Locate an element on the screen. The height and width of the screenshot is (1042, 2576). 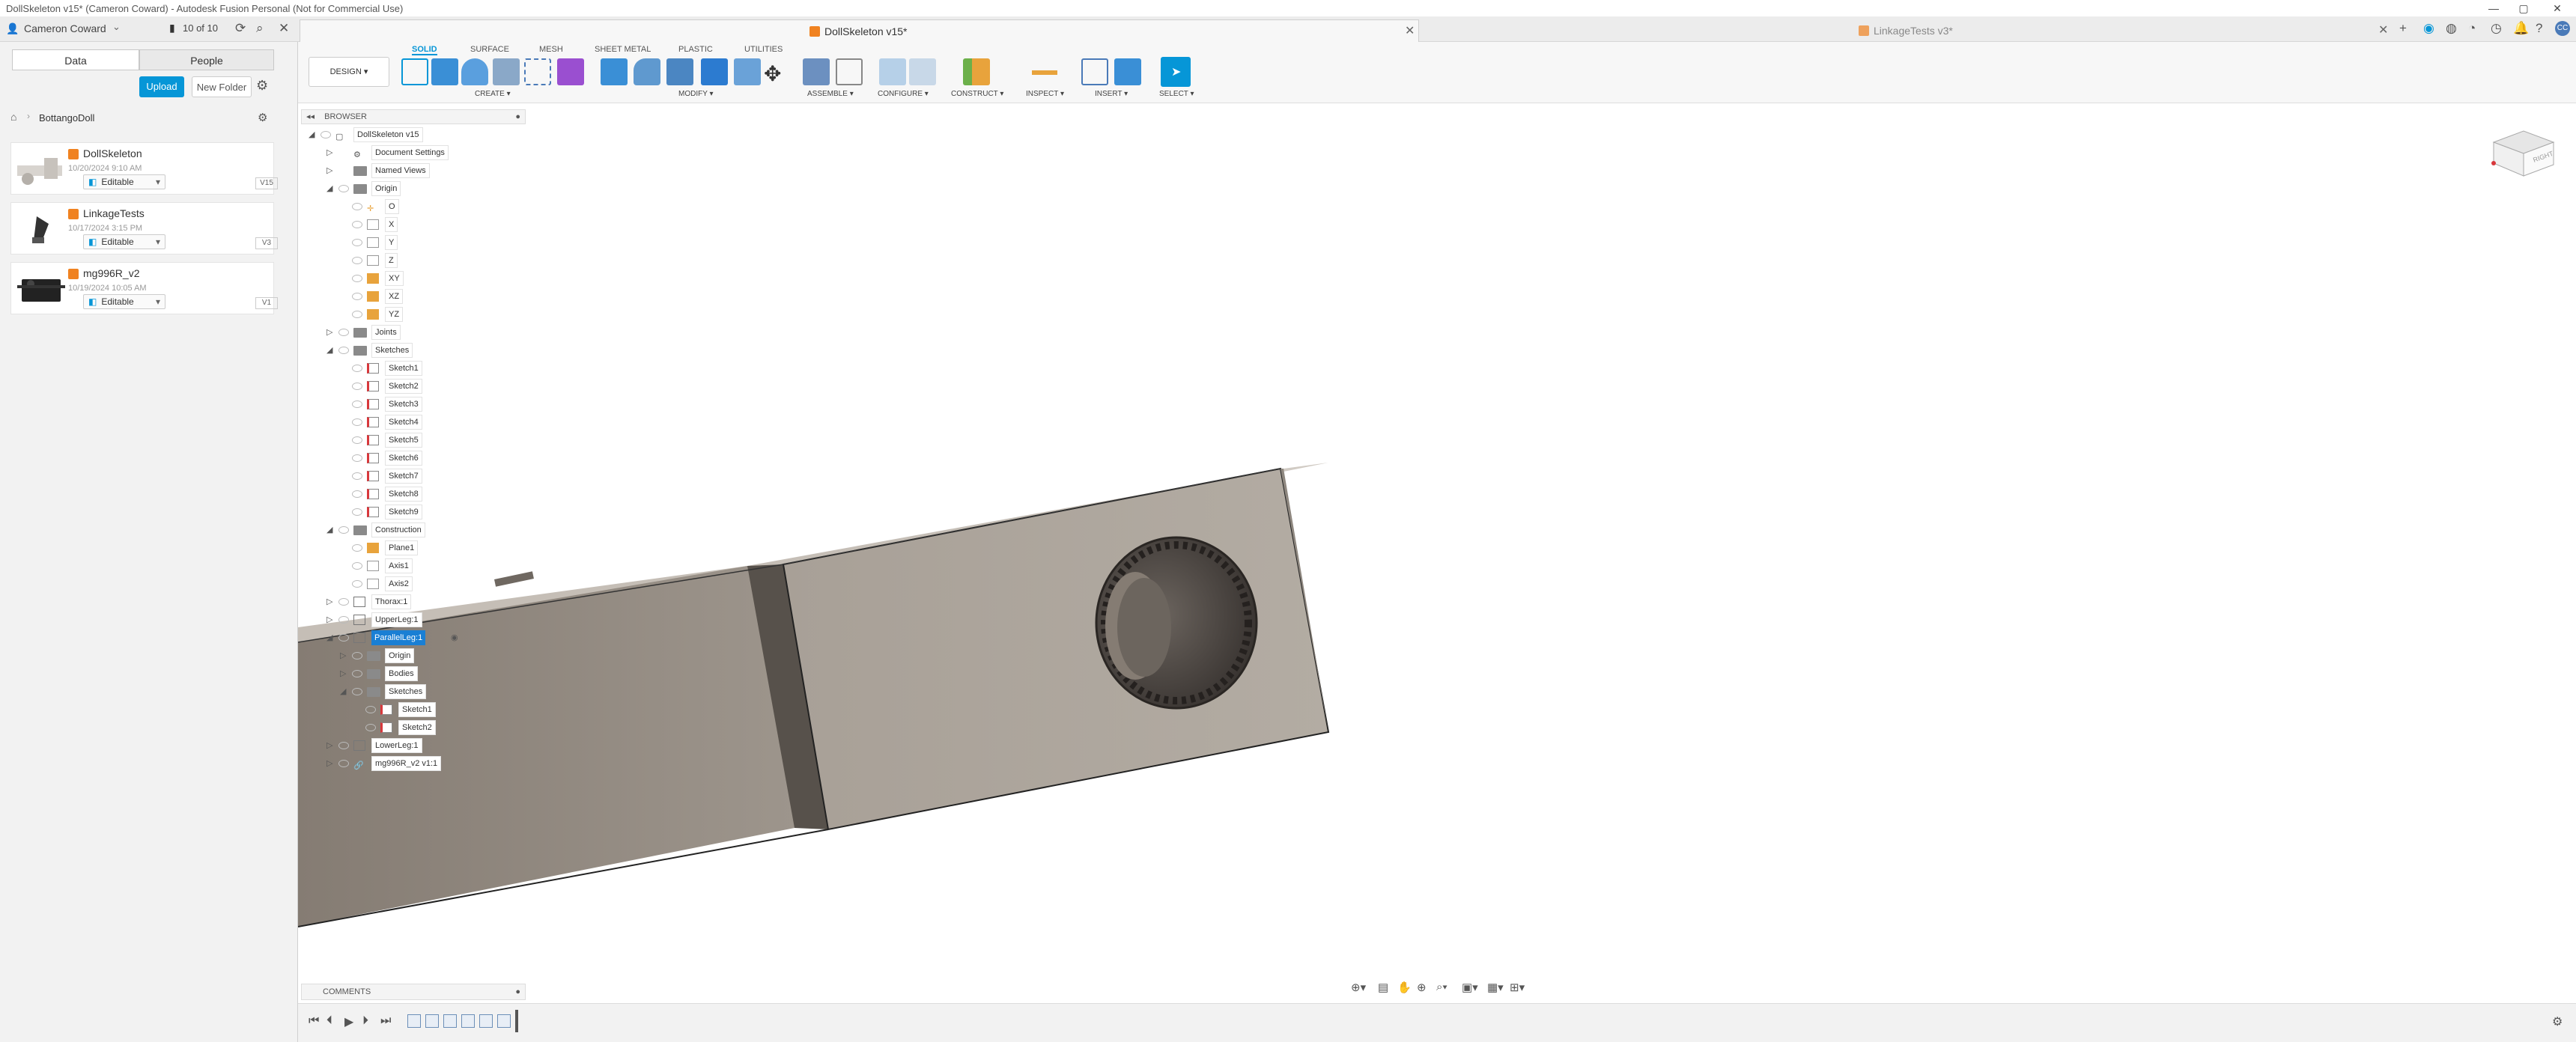
clock-icon: ◷ is located at coordinates (2496, 29).